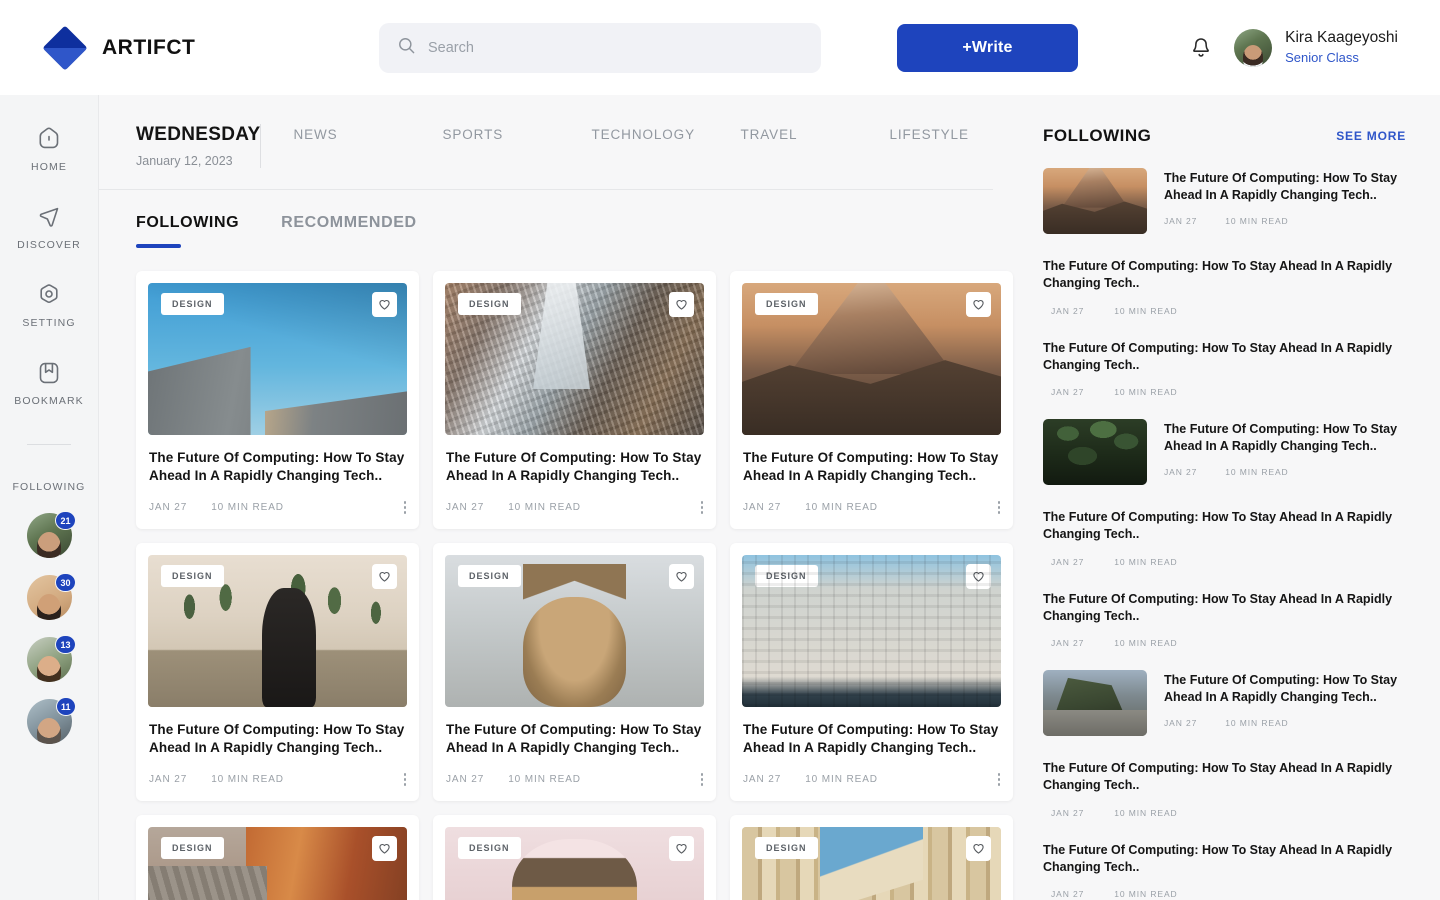  I want to click on sidebar-item-setting: SETTING, so click(49, 305).